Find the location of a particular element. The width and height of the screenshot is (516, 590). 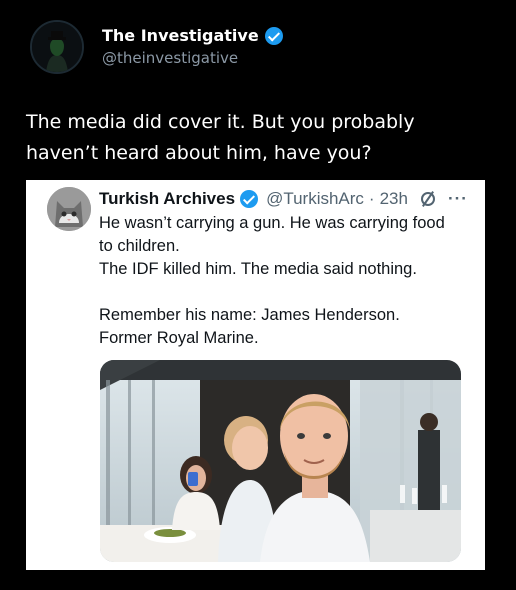

cat-avatar-icon is located at coordinates (69, 209).